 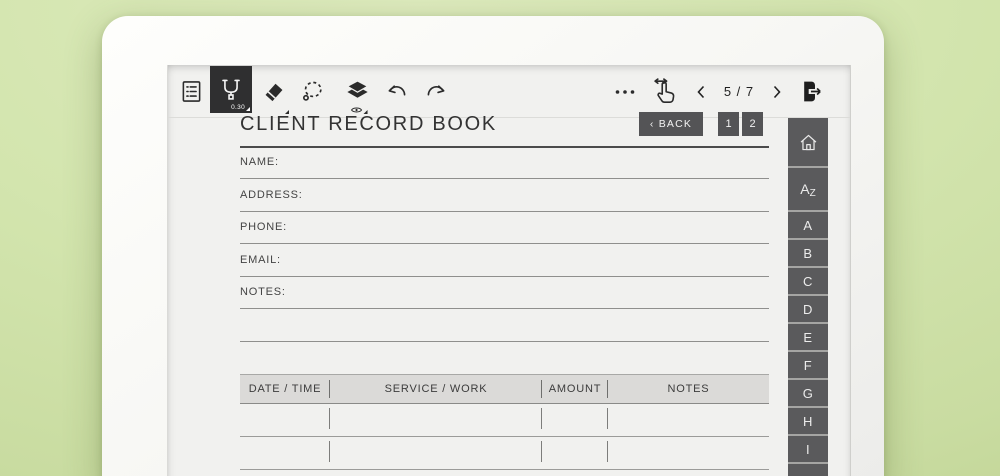 I want to click on tab-home, so click(x=808, y=142).